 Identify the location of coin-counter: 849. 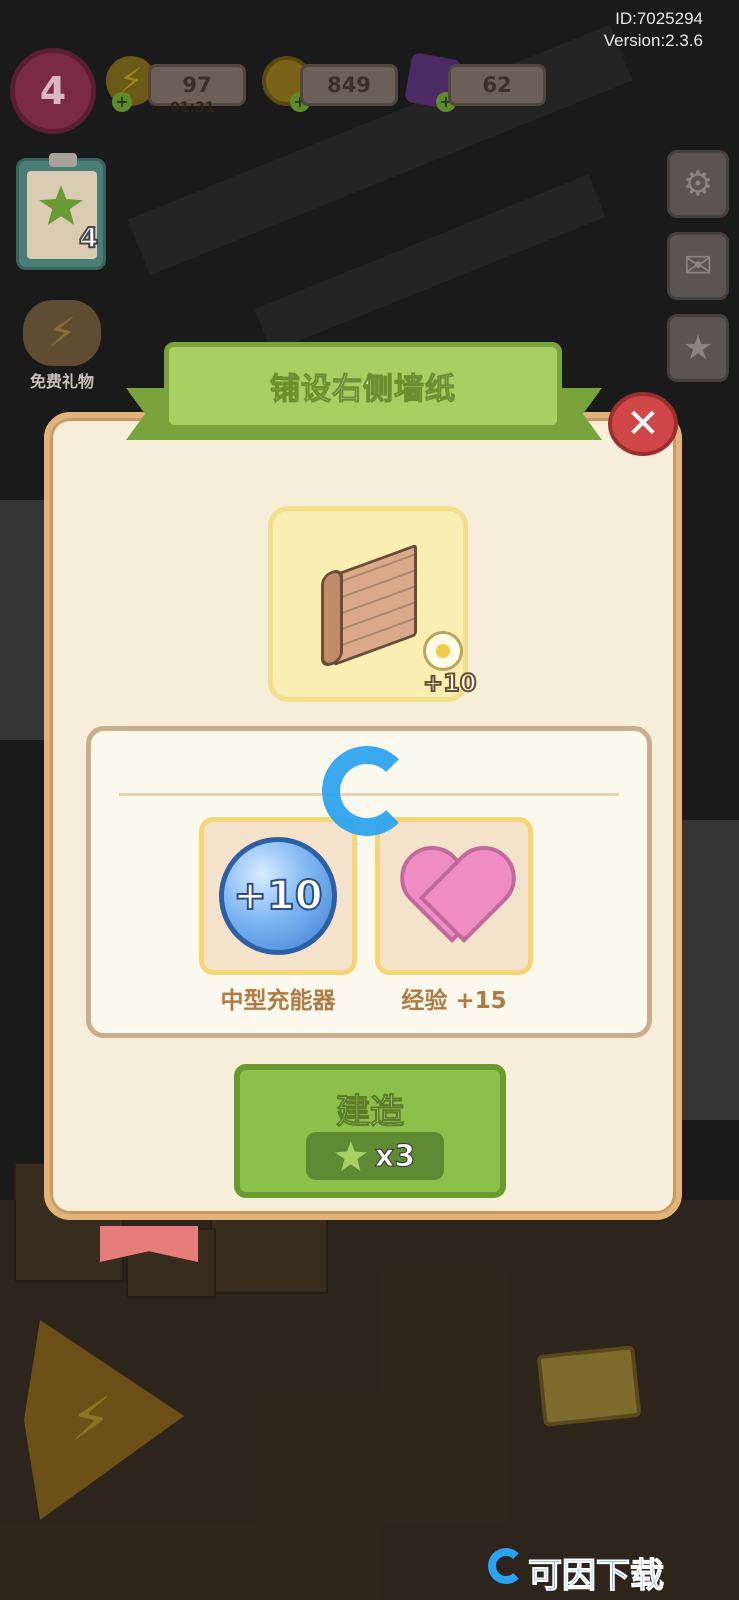
(349, 85).